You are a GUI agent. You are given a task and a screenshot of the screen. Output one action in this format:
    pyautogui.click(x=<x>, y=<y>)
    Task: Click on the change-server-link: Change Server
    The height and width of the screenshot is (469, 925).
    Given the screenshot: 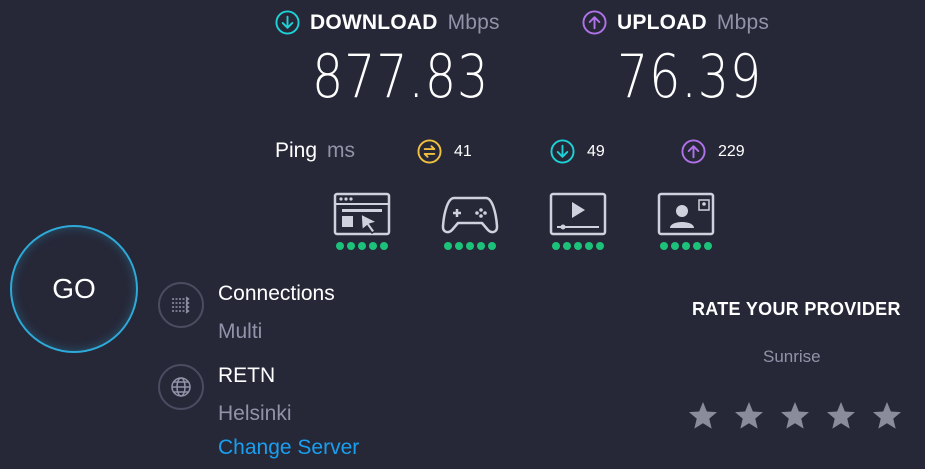 What is the action you would take?
    pyautogui.click(x=288, y=448)
    